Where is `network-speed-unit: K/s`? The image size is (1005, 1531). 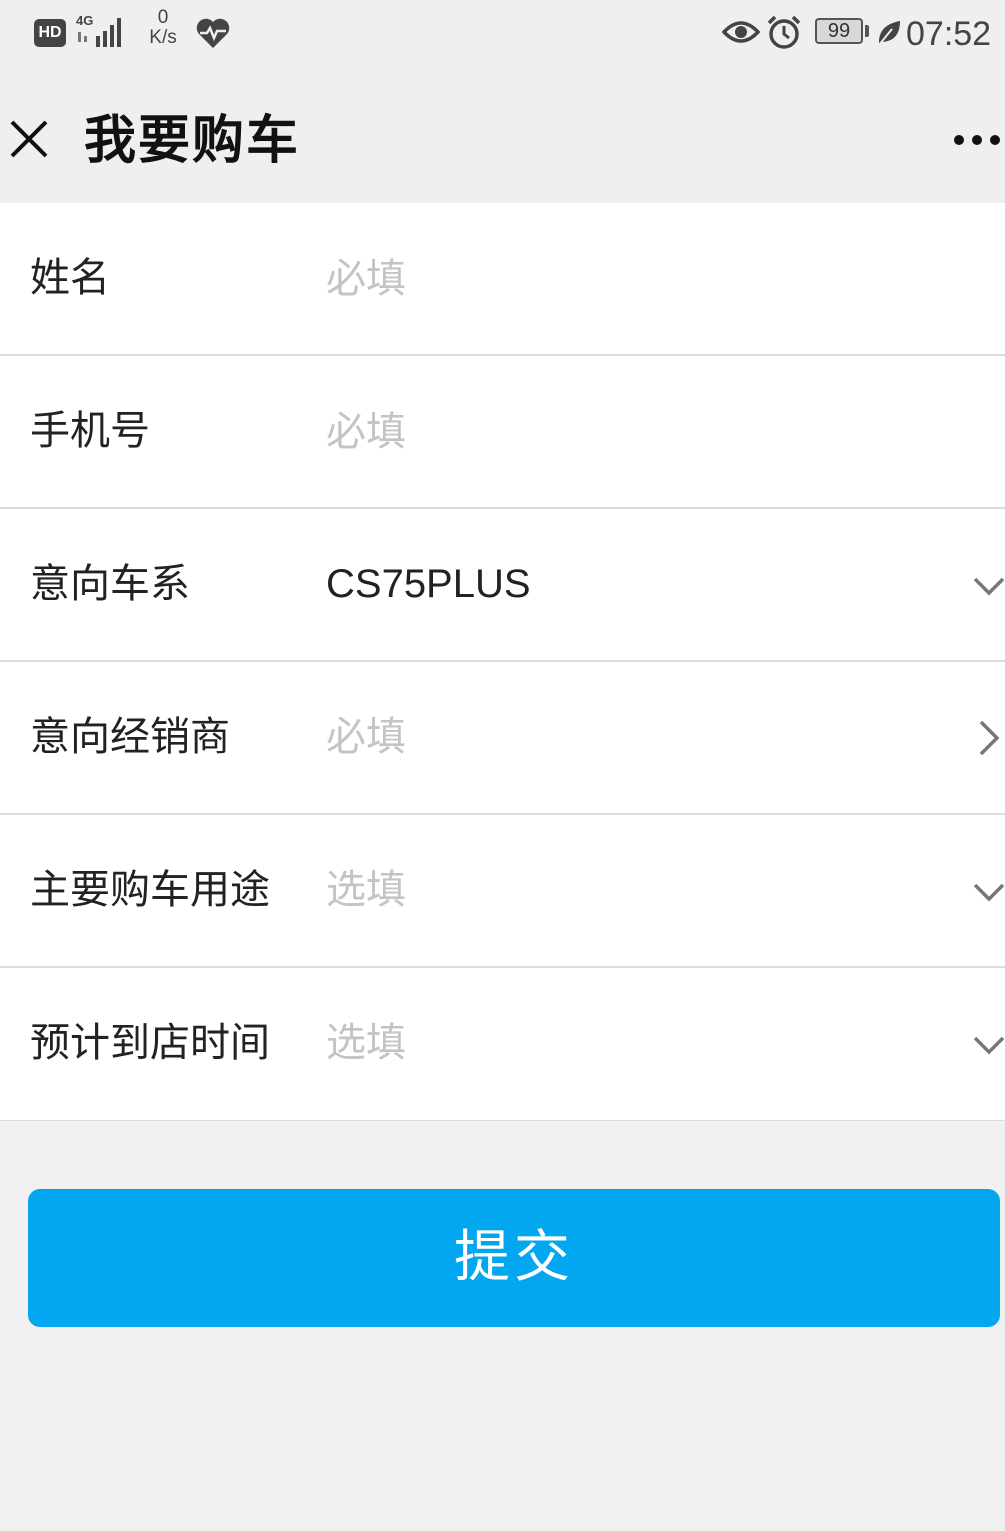
network-speed-unit: K/s is located at coordinates (163, 37).